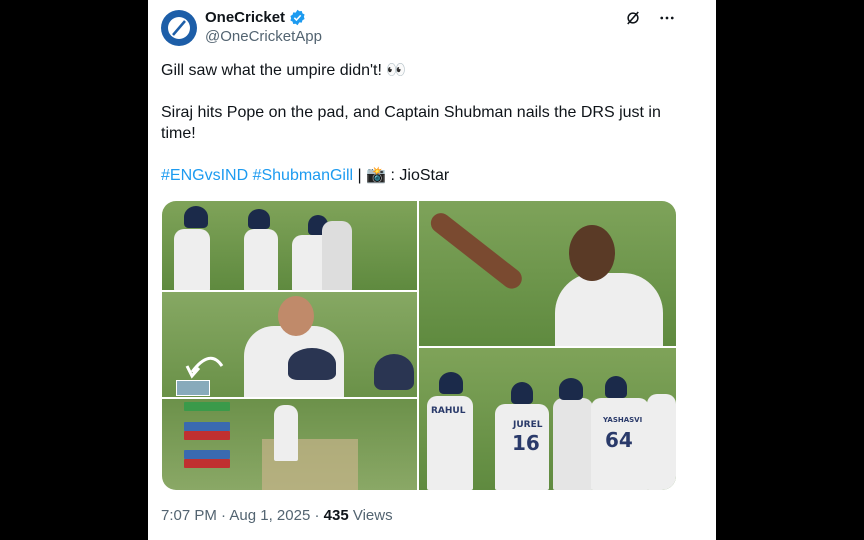 The width and height of the screenshot is (864, 540). What do you see at coordinates (269, 515) in the screenshot?
I see `post-date: Aug 1, 2025` at bounding box center [269, 515].